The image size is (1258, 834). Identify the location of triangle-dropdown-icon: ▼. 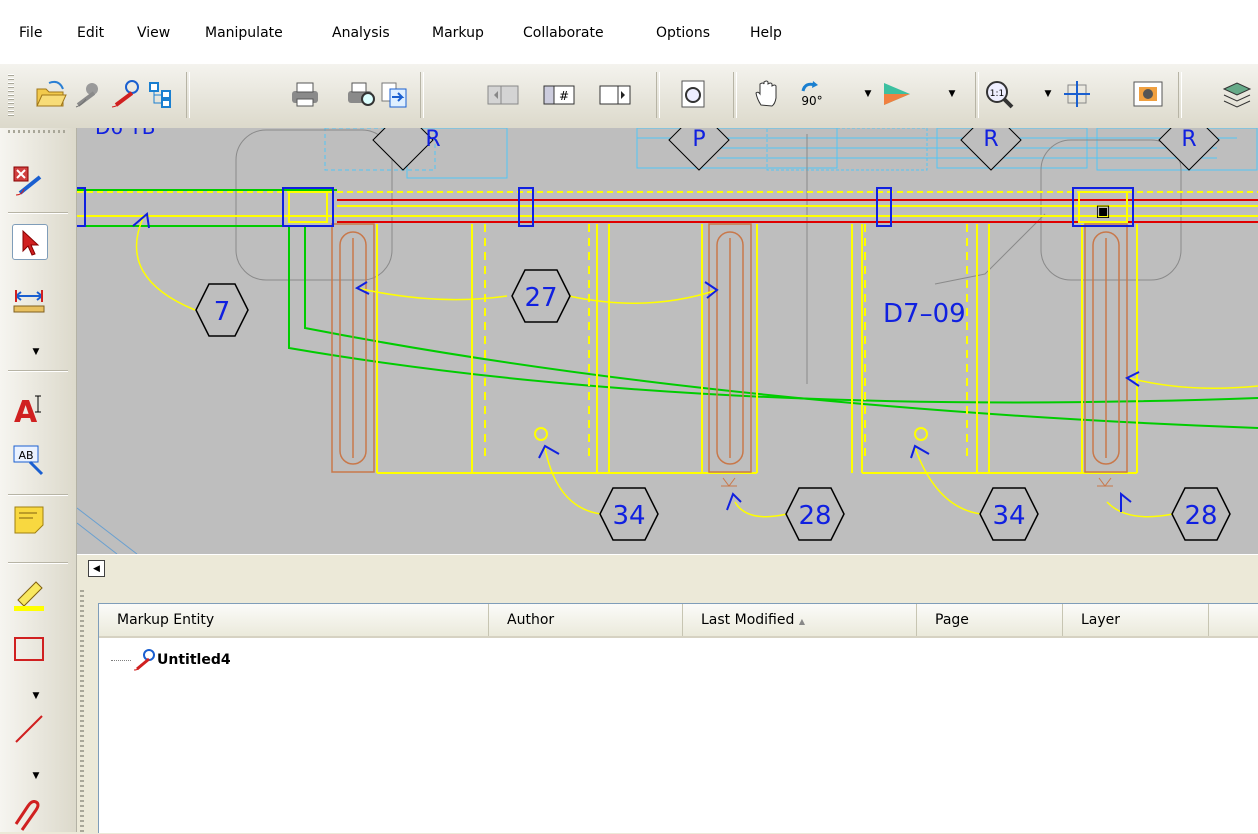
(952, 94).